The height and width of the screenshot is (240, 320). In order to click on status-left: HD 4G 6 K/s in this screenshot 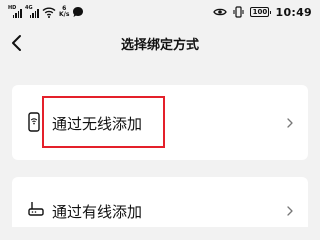, I will do `click(46, 12)`.